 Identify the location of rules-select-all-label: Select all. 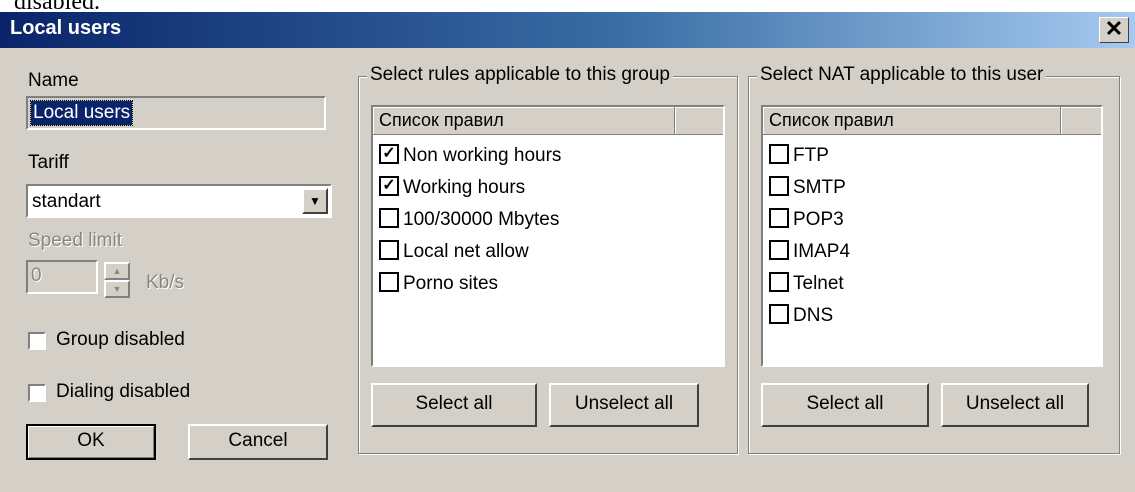
(454, 403).